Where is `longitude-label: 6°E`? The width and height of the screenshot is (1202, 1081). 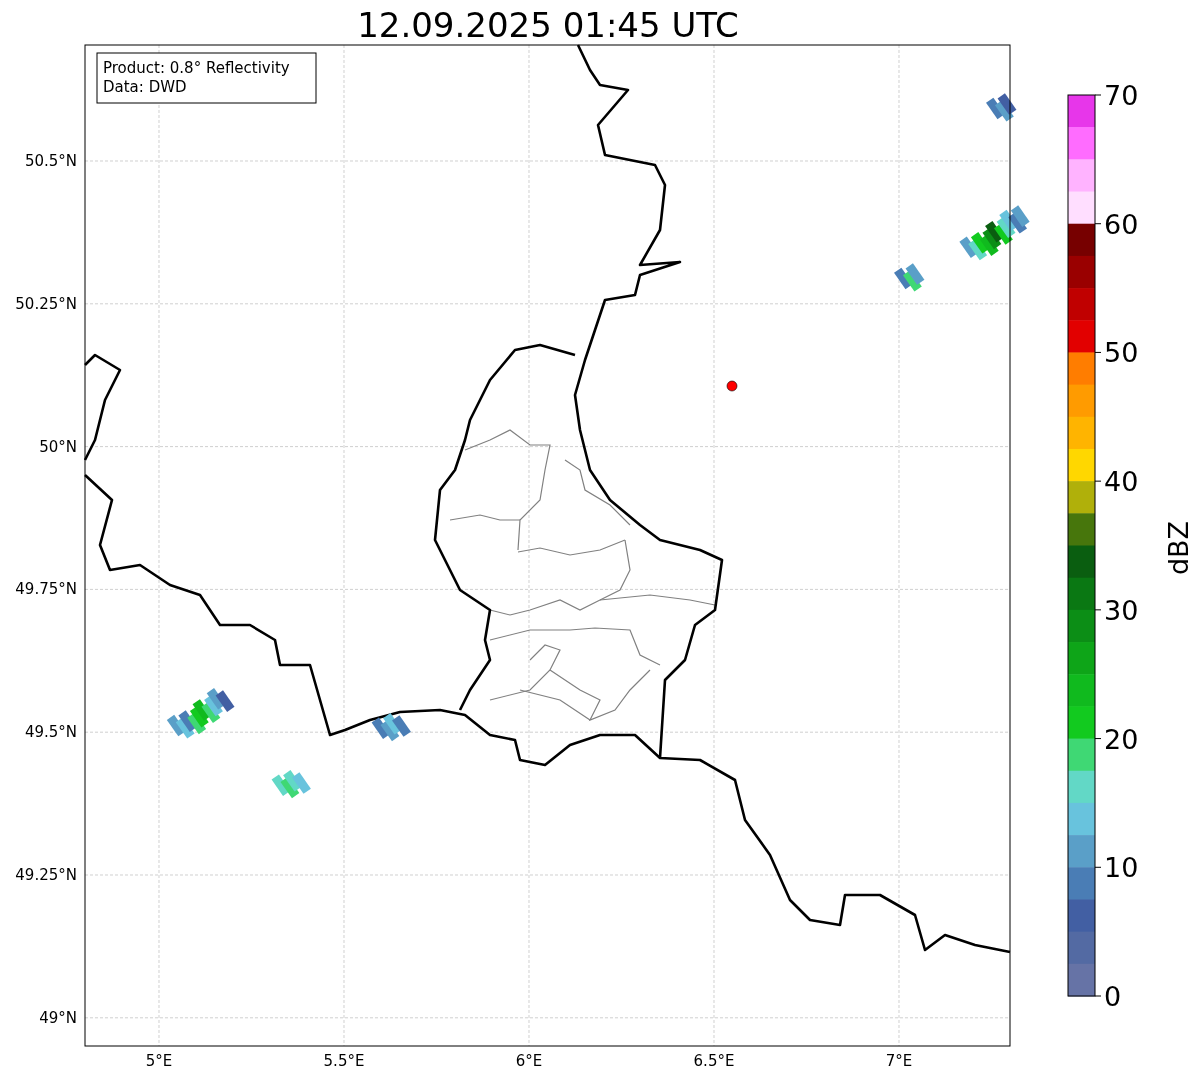 longitude-label: 6°E is located at coordinates (529, 1061).